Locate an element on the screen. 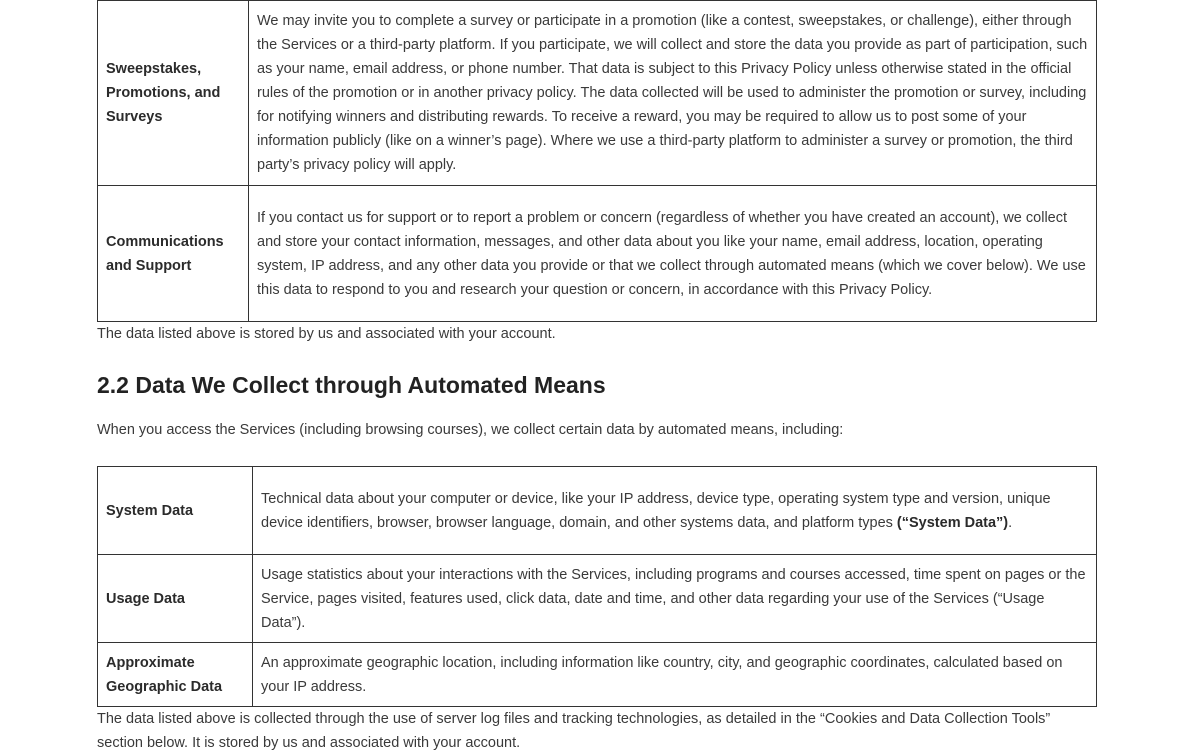 The width and height of the screenshot is (1200, 750). system-data-term: (“System Data”) is located at coordinates (952, 522).